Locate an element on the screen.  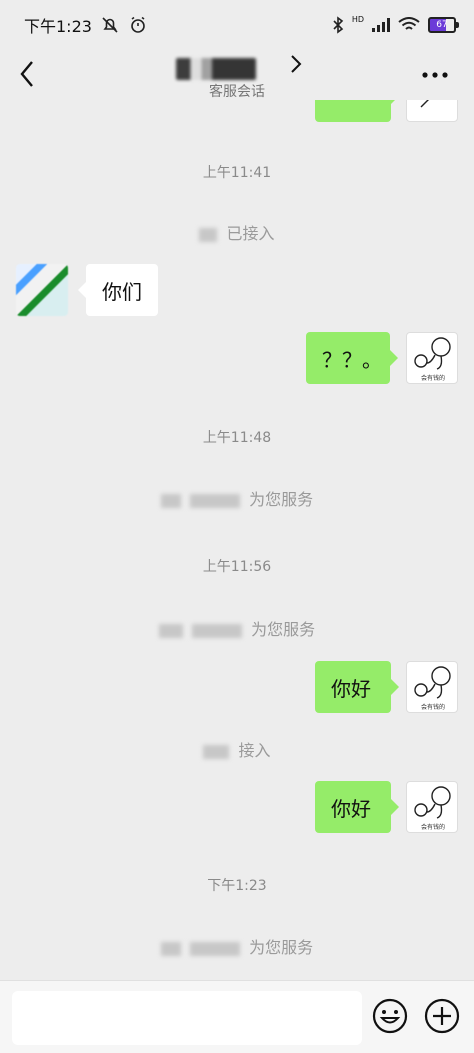
chevron-right-icon is located at coordinates (296, 64).